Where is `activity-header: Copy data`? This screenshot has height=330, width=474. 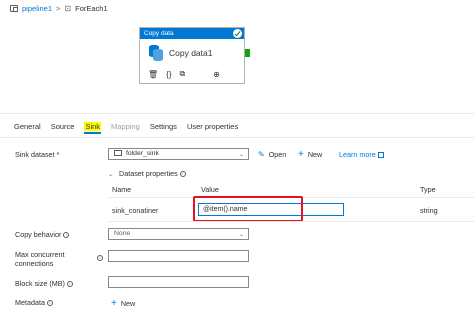
activity-header: Copy data is located at coordinates (192, 33).